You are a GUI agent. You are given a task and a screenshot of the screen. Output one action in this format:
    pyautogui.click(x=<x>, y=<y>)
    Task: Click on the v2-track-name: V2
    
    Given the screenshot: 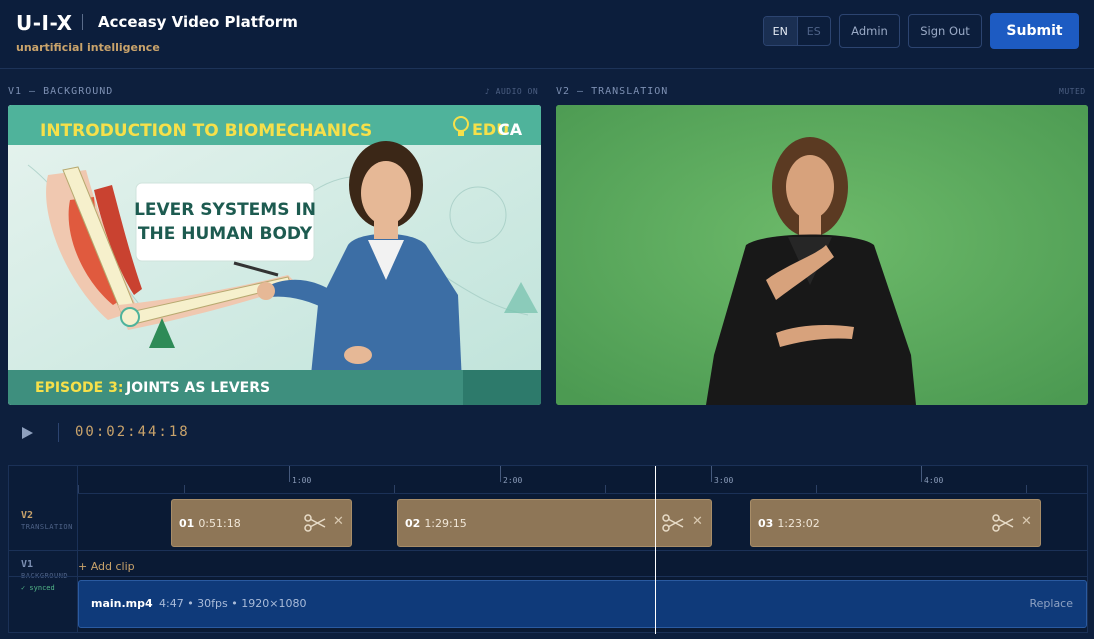 What is the action you would take?
    pyautogui.click(x=27, y=515)
    